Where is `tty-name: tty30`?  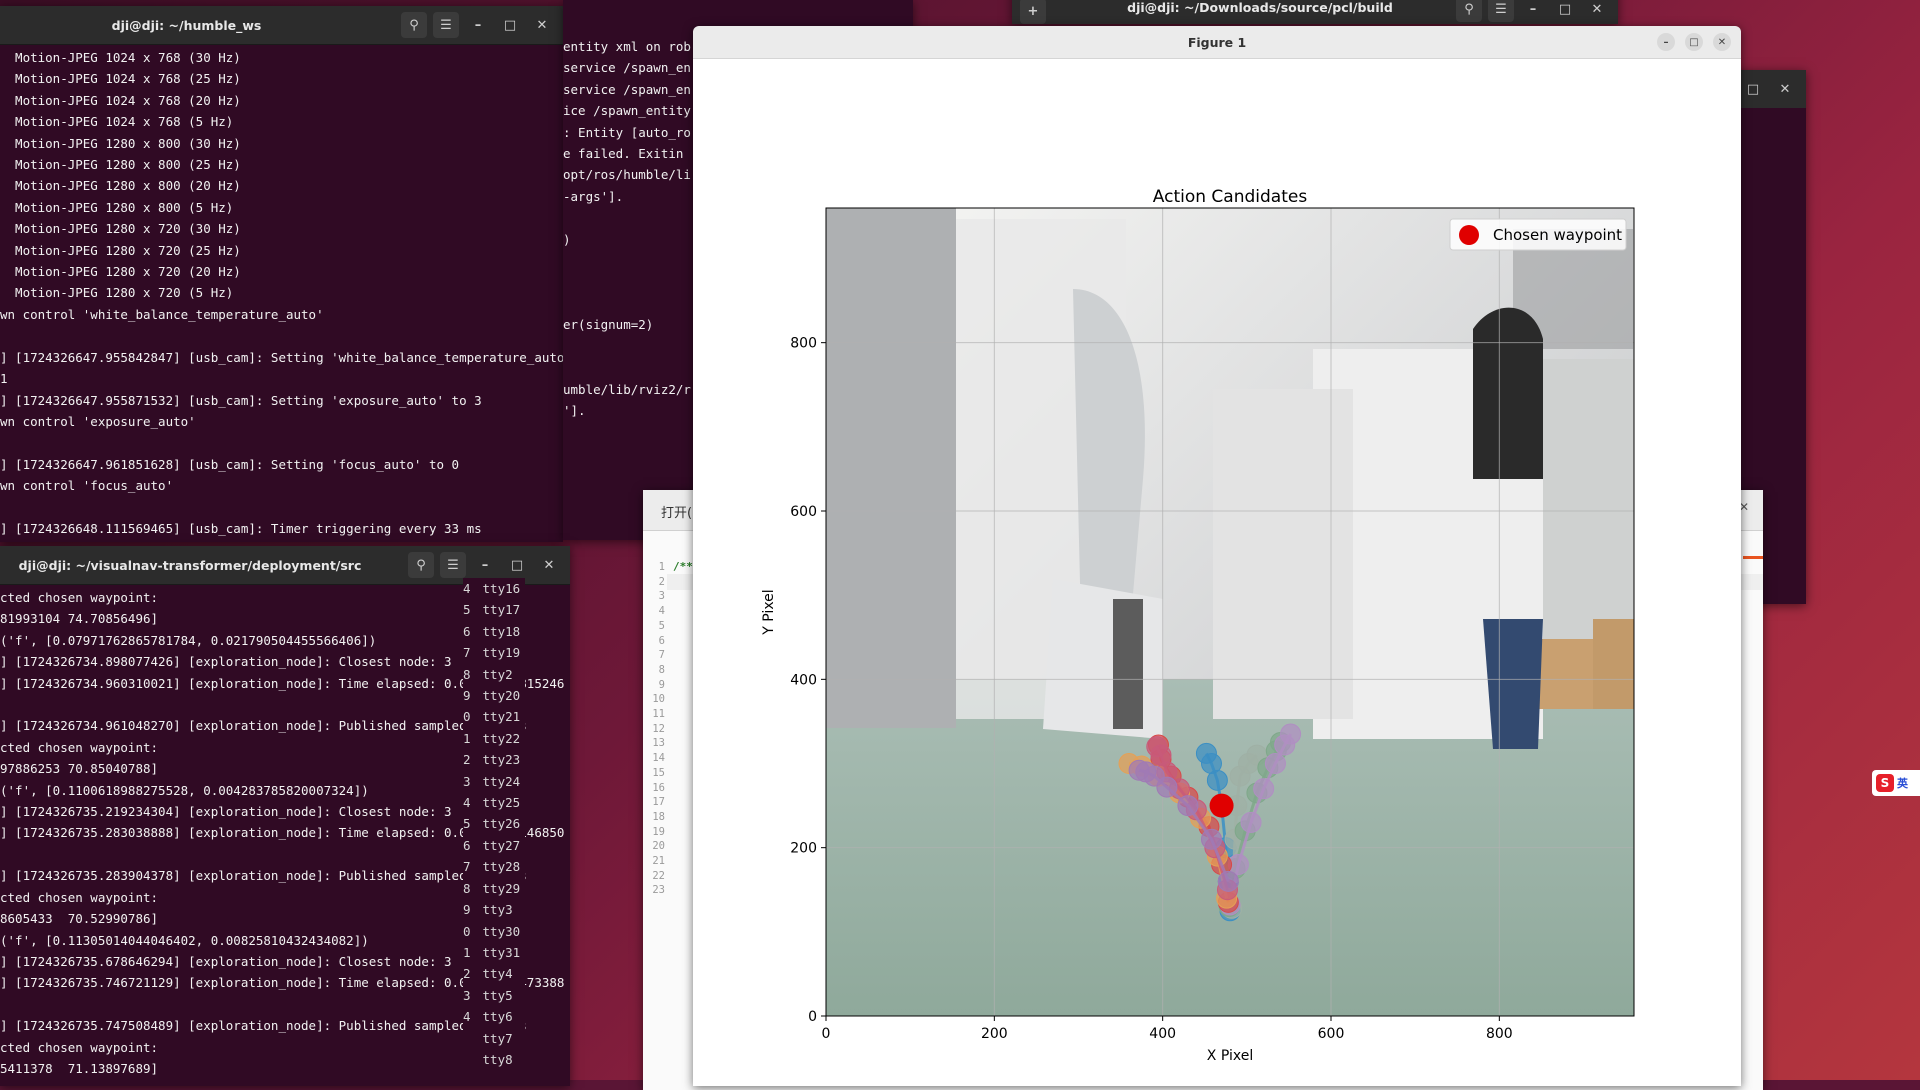 tty-name: tty30 is located at coordinates (498, 931).